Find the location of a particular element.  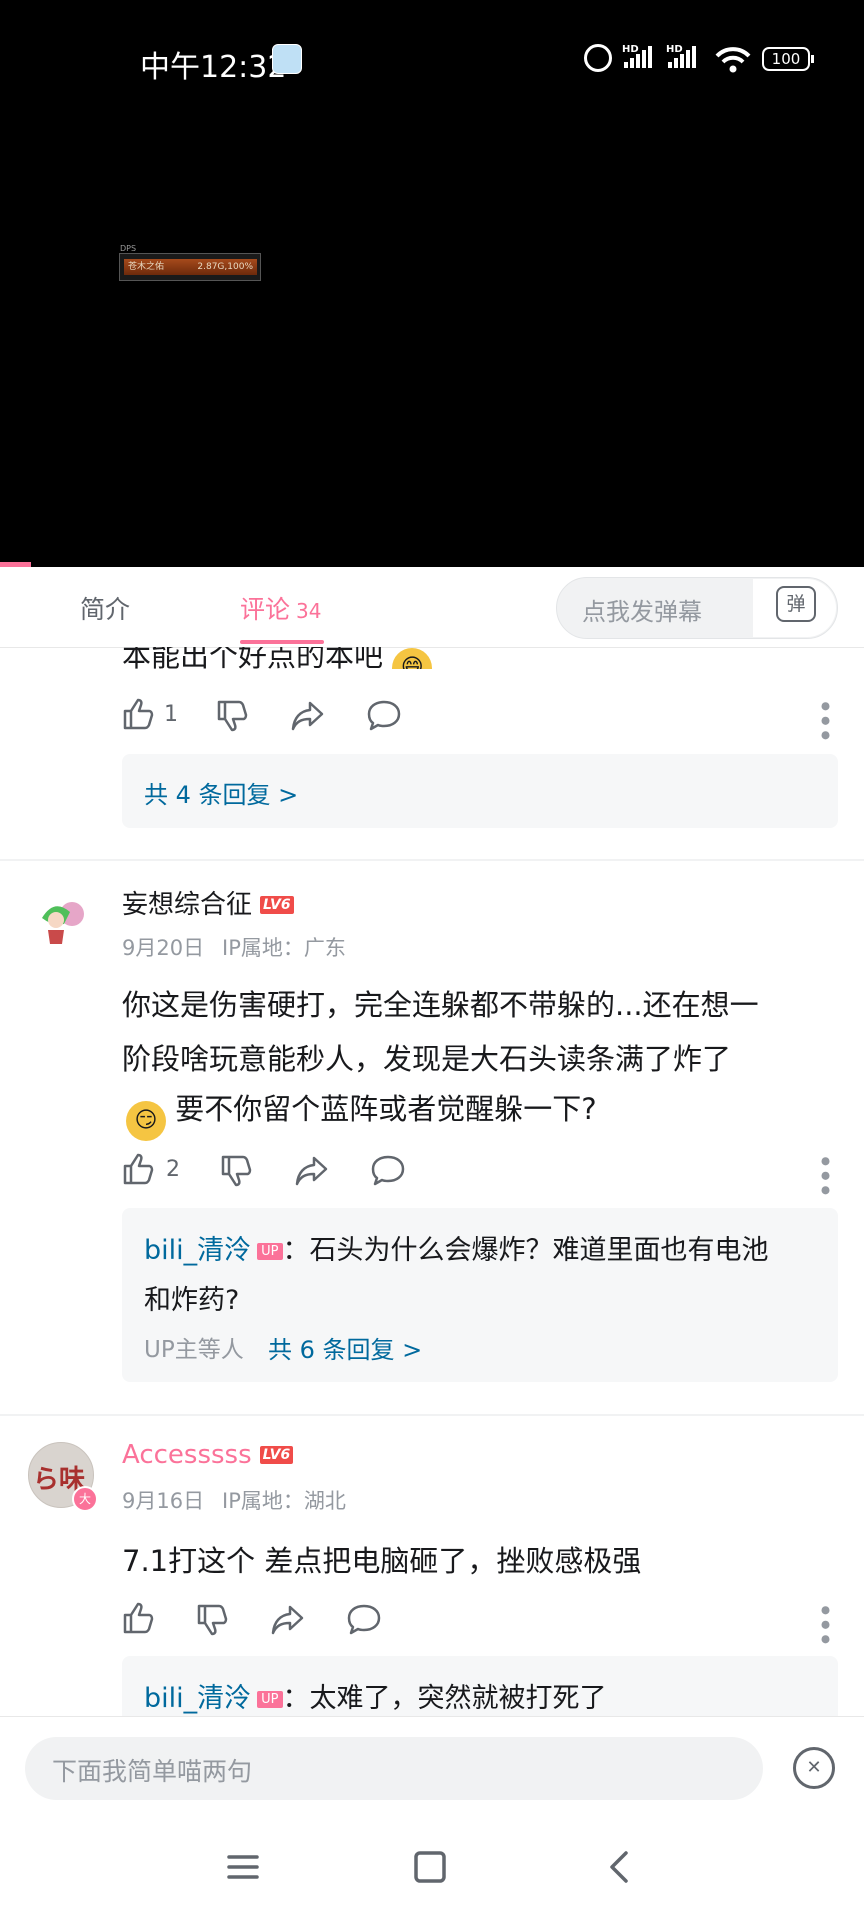

dps-bar: 苍木之佑 2.87G,100% is located at coordinates (190, 267).